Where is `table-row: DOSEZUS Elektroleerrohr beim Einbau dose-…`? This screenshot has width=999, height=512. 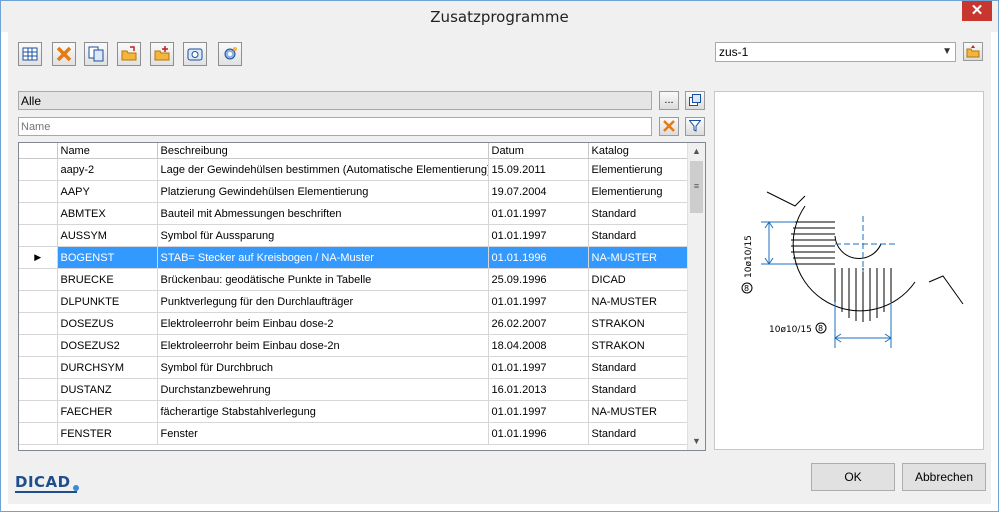
table-row: DOSEZUS Elektroleerrohr beim Einbau dose-… is located at coordinates (354, 323).